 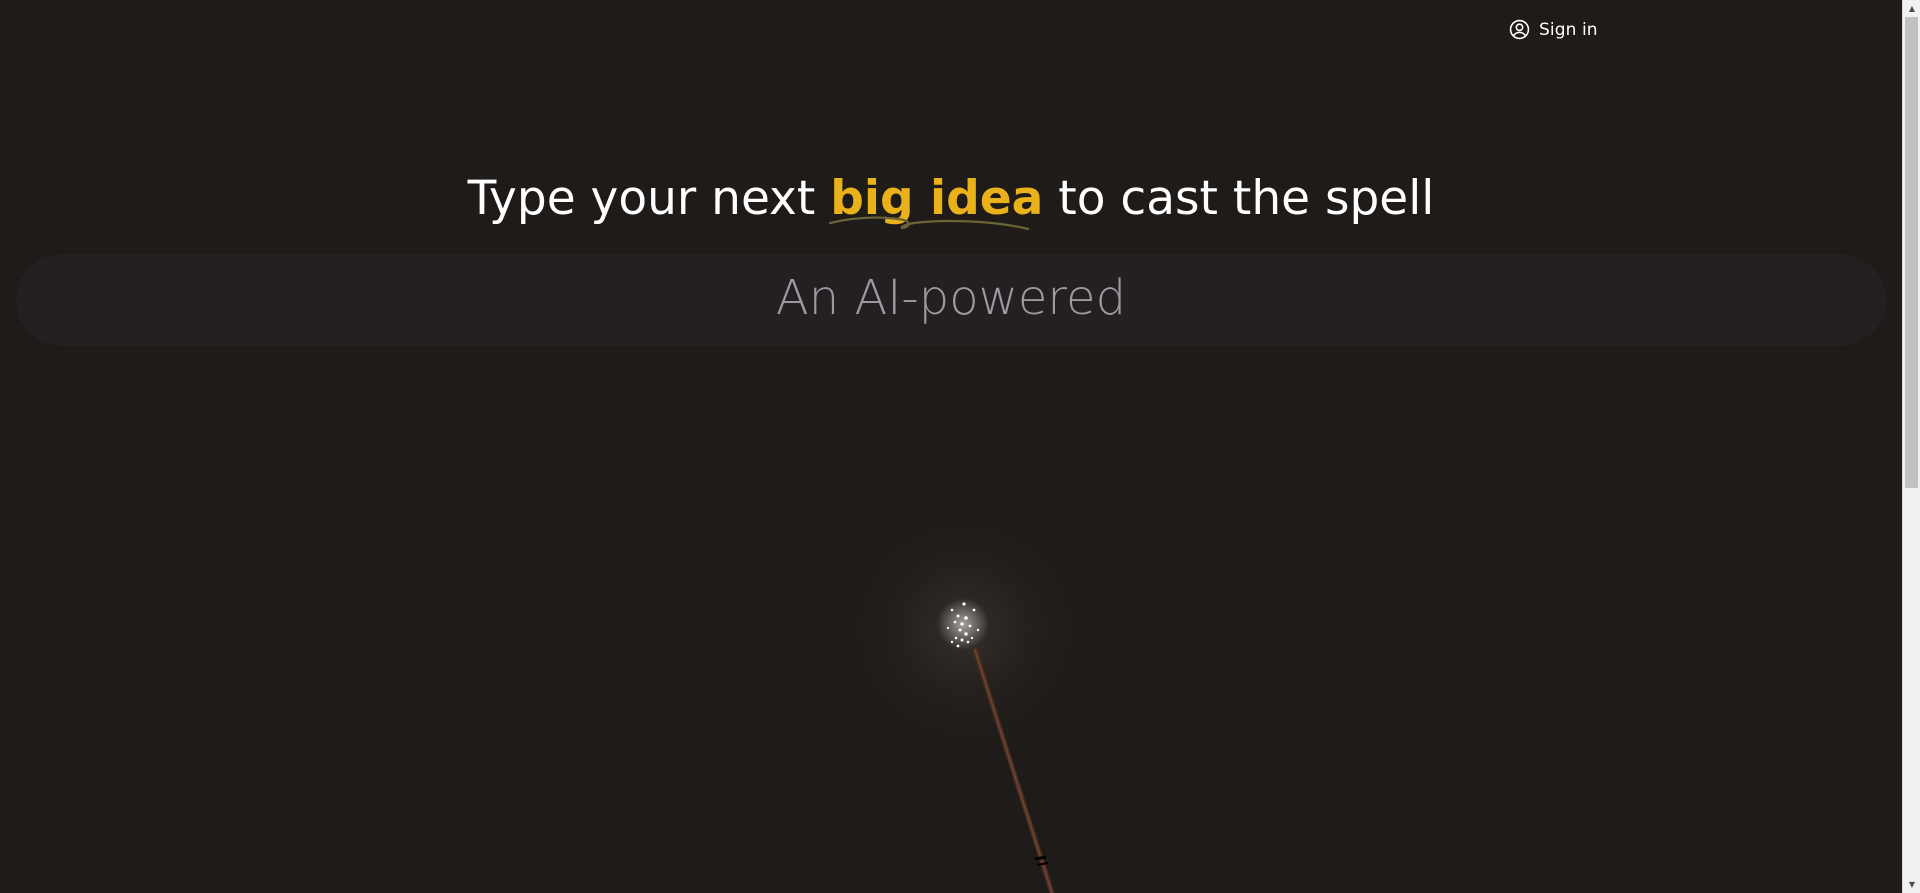 What do you see at coordinates (1911, 8) in the screenshot?
I see `scroll-up-arrow-icon: ▲` at bounding box center [1911, 8].